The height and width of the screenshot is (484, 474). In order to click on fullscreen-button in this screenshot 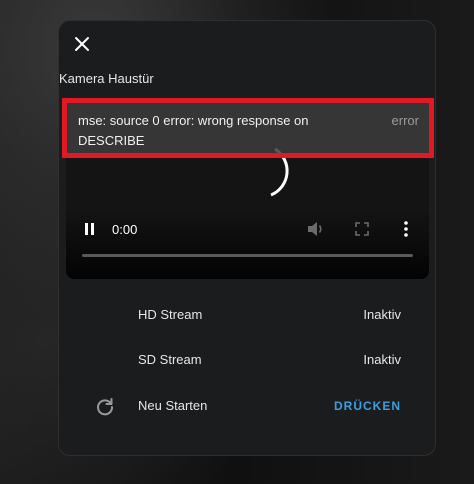, I will do `click(362, 229)`.